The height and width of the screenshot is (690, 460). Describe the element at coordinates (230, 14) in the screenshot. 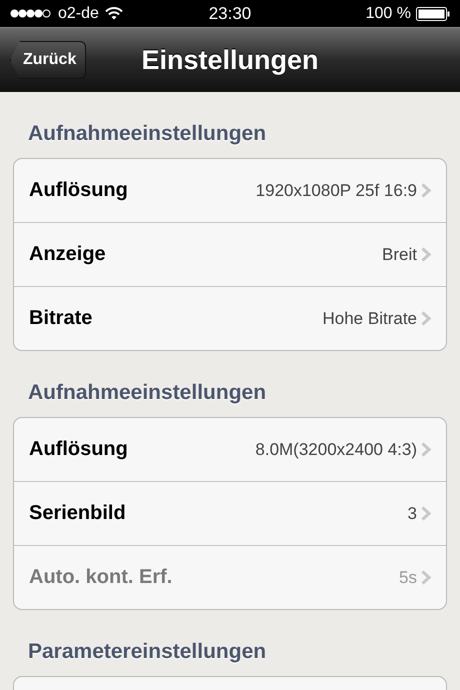

I see `clock-time: 23:30` at that location.